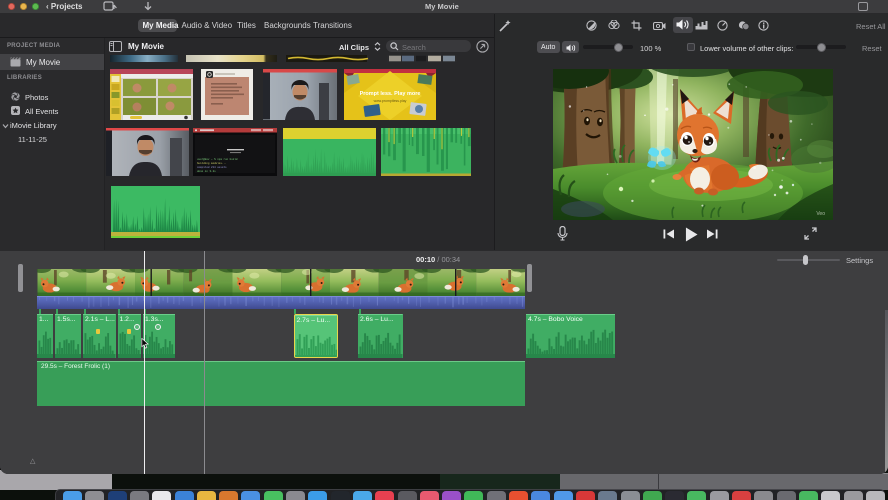  Describe the element at coordinates (212, 167) in the screenshot. I see `svg-text: compiled 214 assets` at that location.